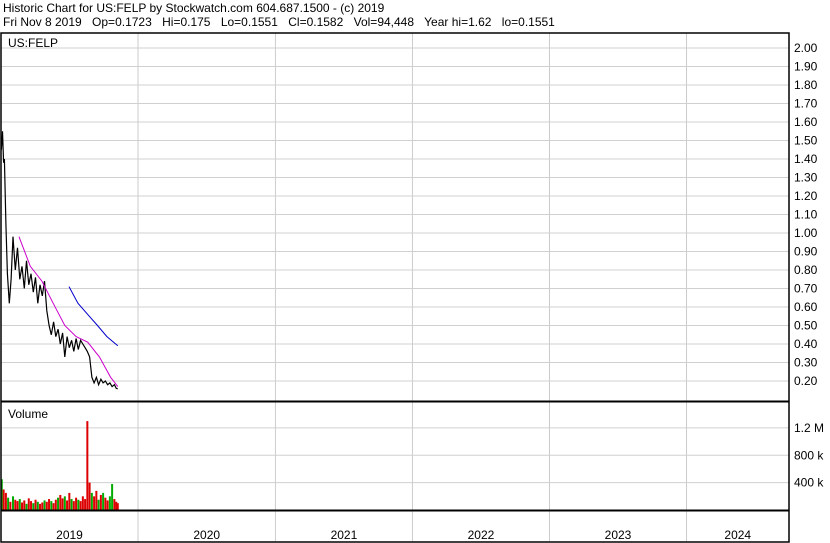 Image resolution: width=830 pixels, height=543 pixels. I want to click on price-lines, so click(59, 260).